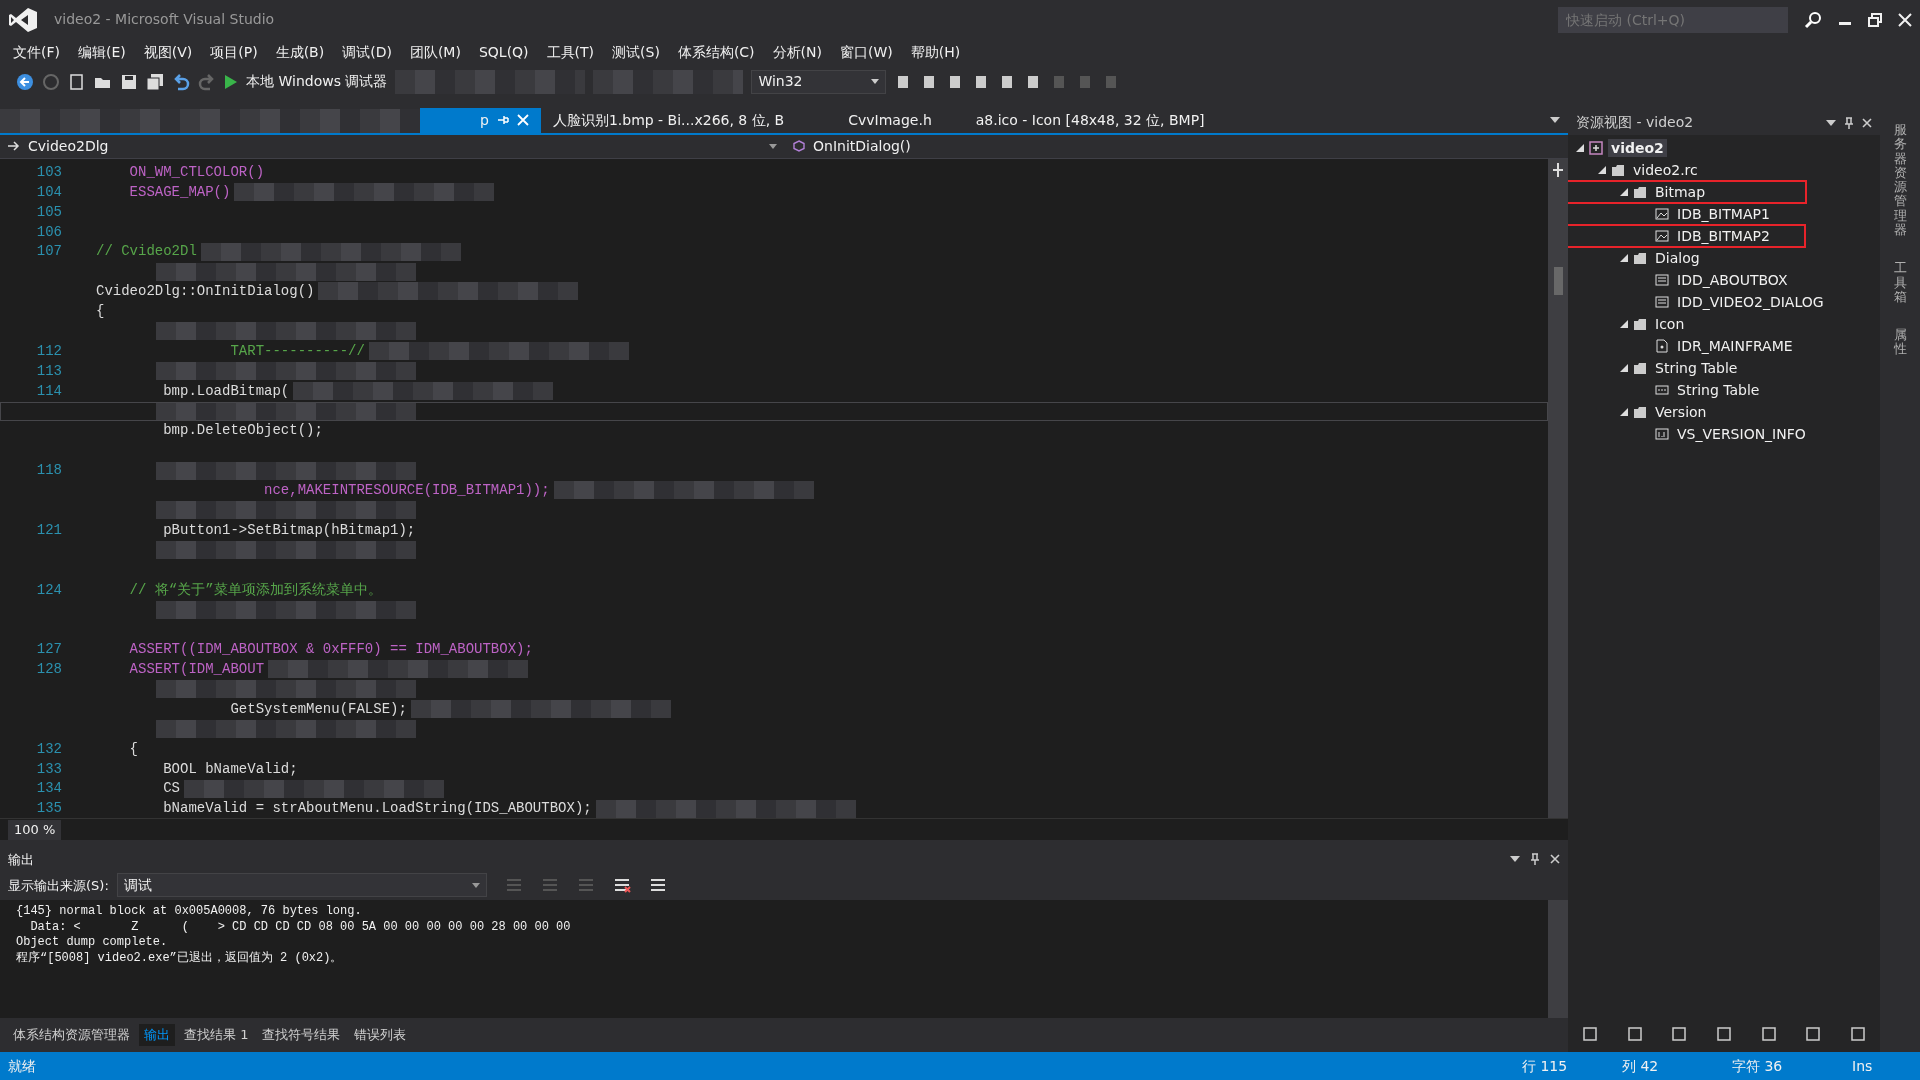 The height and width of the screenshot is (1080, 1920). I want to click on class-dropdown: Cvideo2Dlg, so click(392, 146).